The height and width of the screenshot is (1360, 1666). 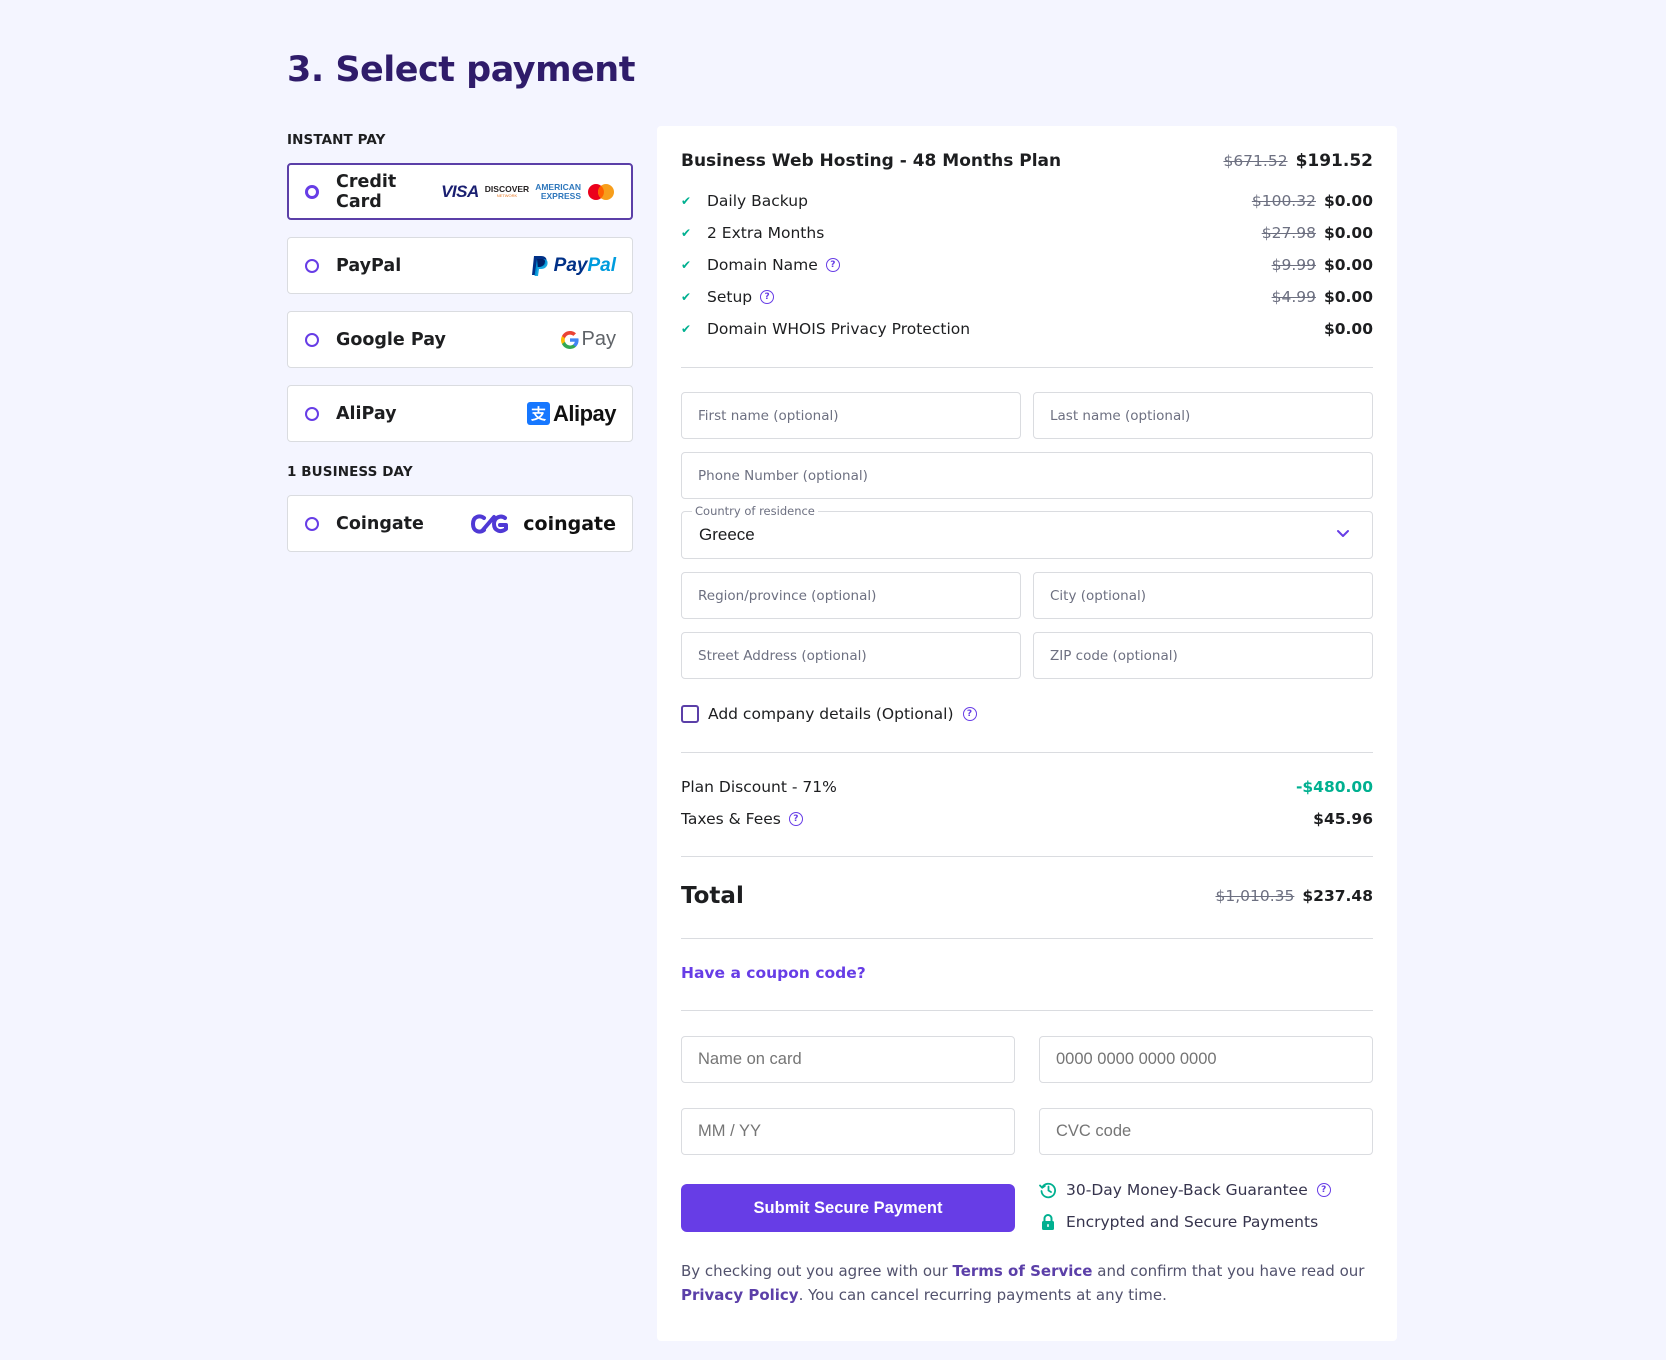 I want to click on line-item-label: 2 Extra Months, so click(x=766, y=233).